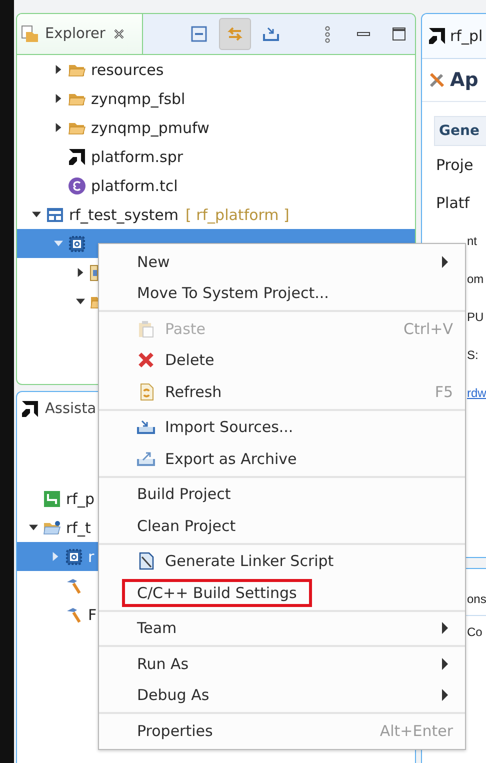  What do you see at coordinates (186, 525) in the screenshot?
I see `menu-item-label: Clean Project` at bounding box center [186, 525].